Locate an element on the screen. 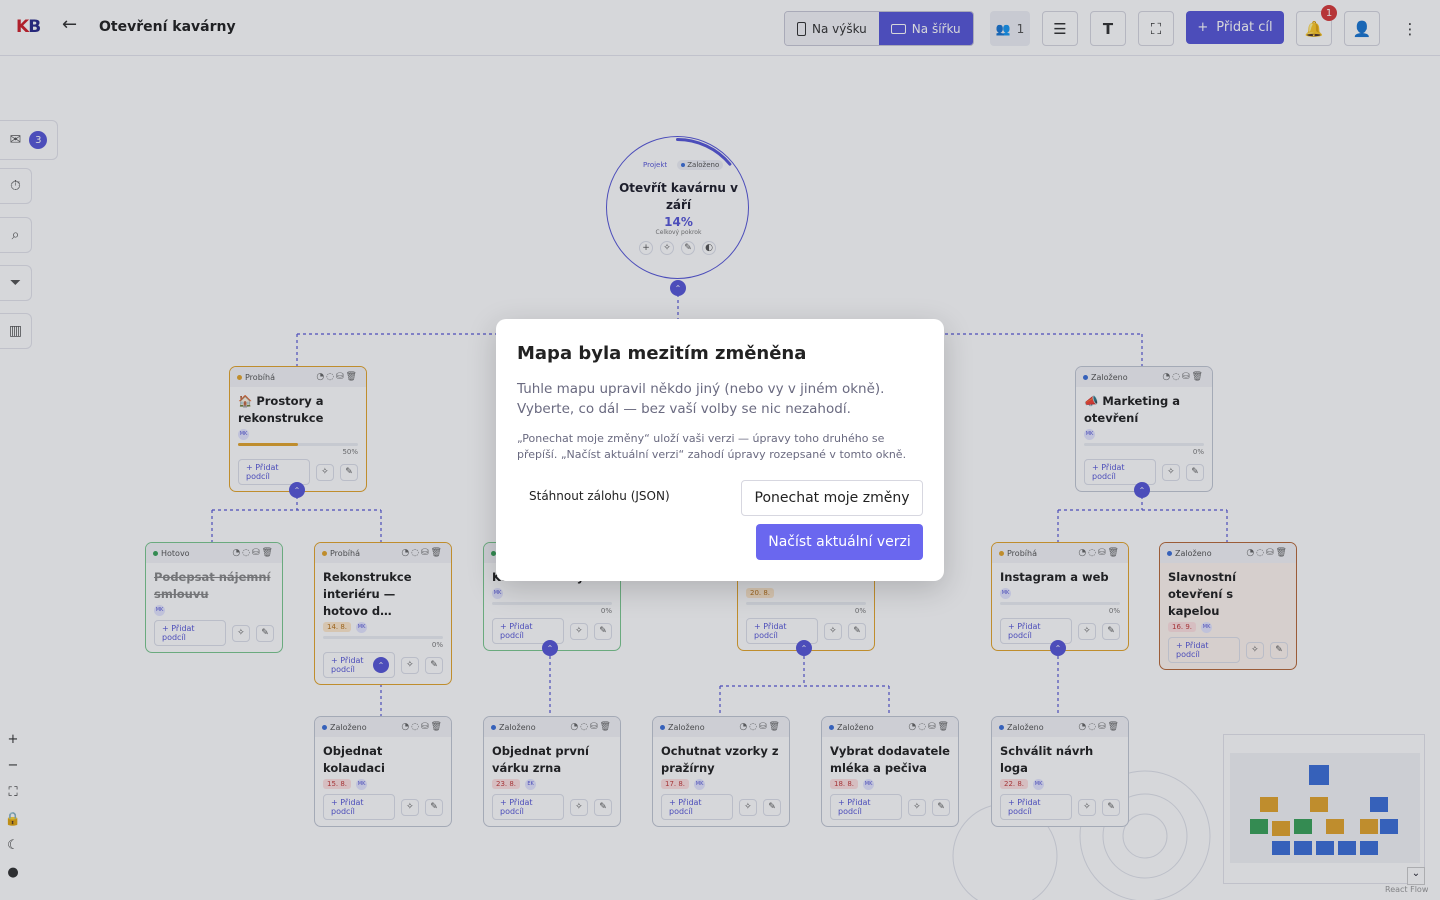  download-backup-button: Stáhnout zálohu (JSON) is located at coordinates (599, 496).